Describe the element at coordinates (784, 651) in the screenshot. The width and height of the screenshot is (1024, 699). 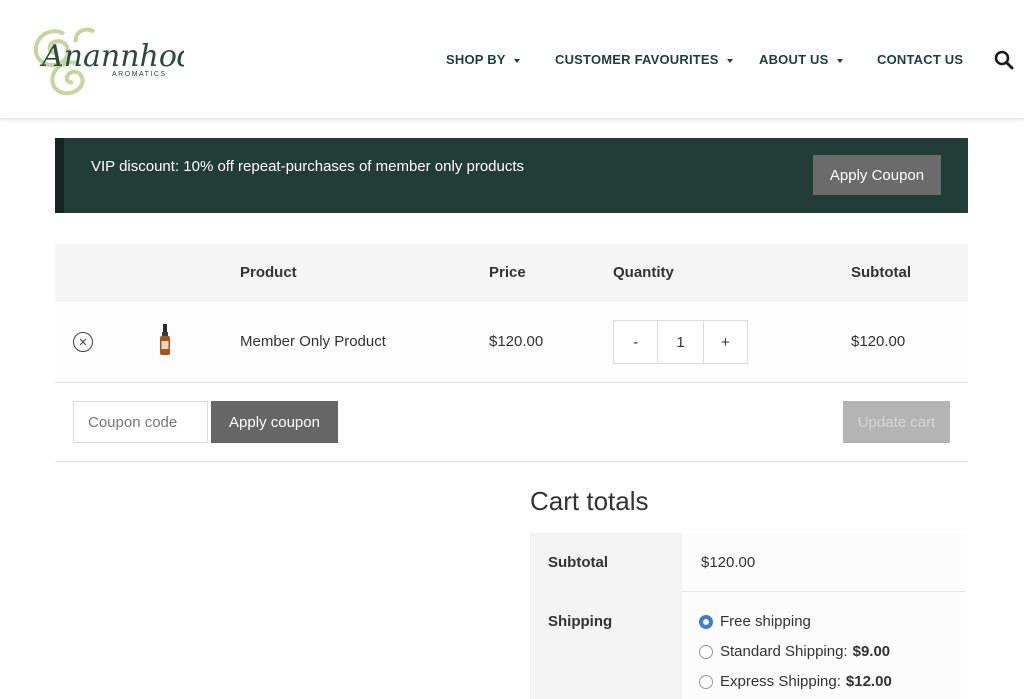
I see `shipping-option-label: Standard Shipping:` at that location.